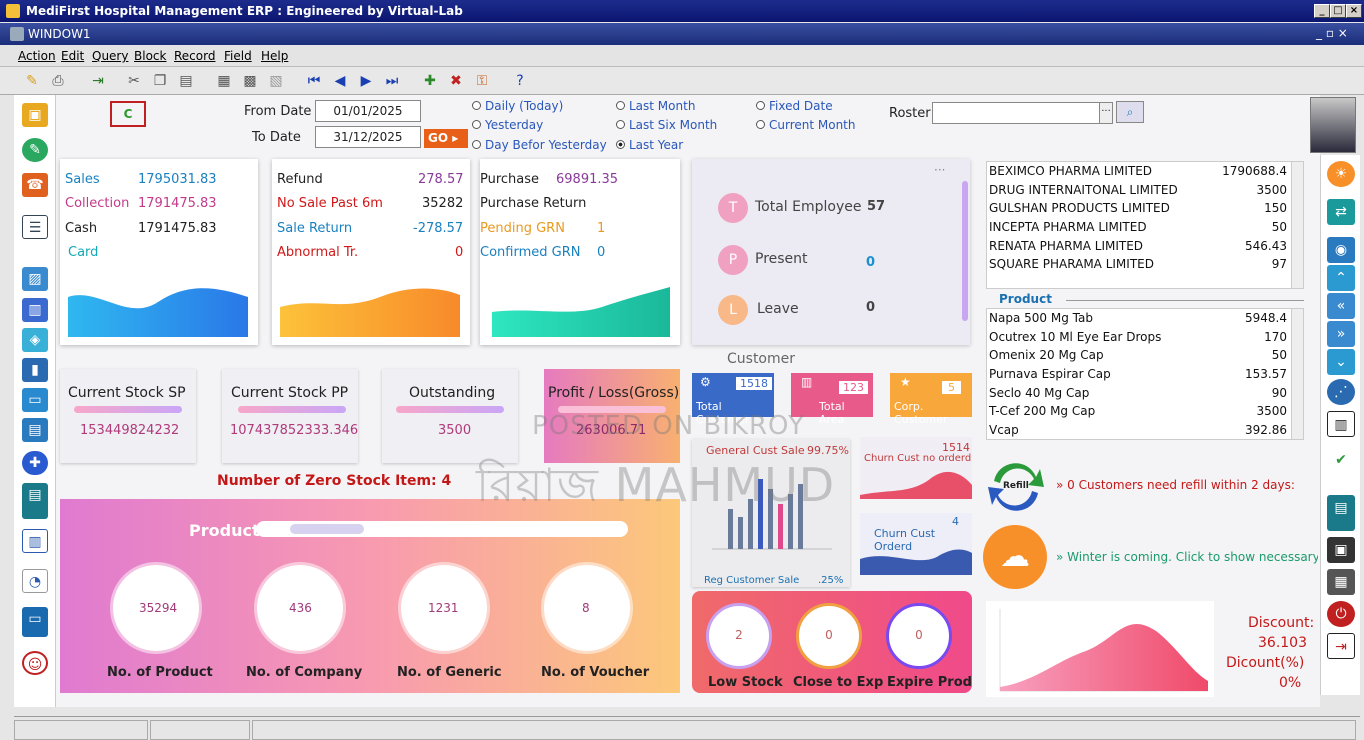 This screenshot has width=1364, height=740. Describe the element at coordinates (1341, 550) in the screenshot. I see `floppy-icon: ▣` at that location.